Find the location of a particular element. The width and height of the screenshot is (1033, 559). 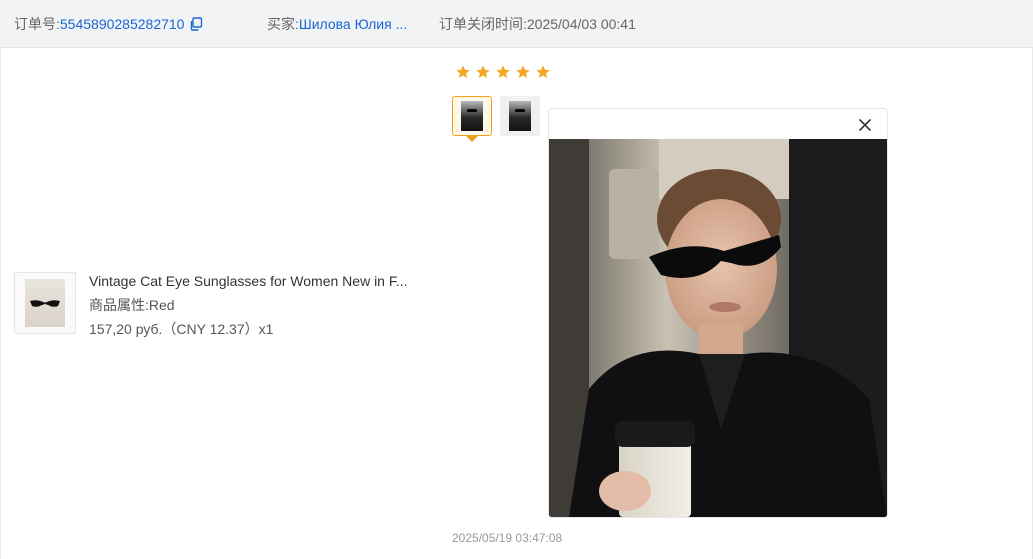

close-time-group: 订单关闭时间: 2025/04/03 00:41 is located at coordinates (537, 24).